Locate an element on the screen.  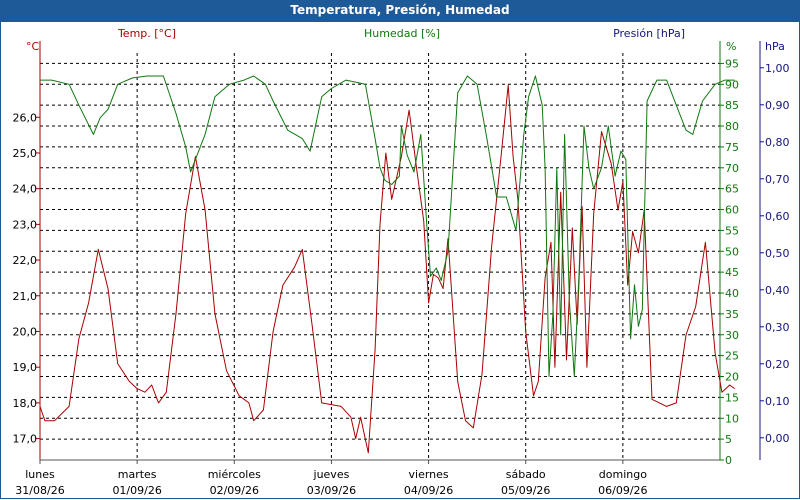
humidity-tick-label: 35 is located at coordinates (732, 314).